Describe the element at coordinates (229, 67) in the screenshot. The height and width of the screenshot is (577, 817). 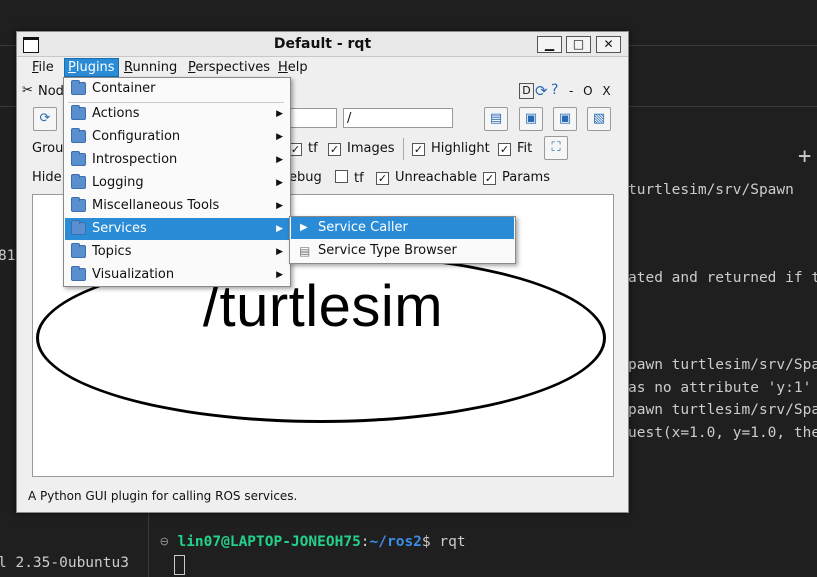
I see `menu-perspectives: Perspectives` at that location.